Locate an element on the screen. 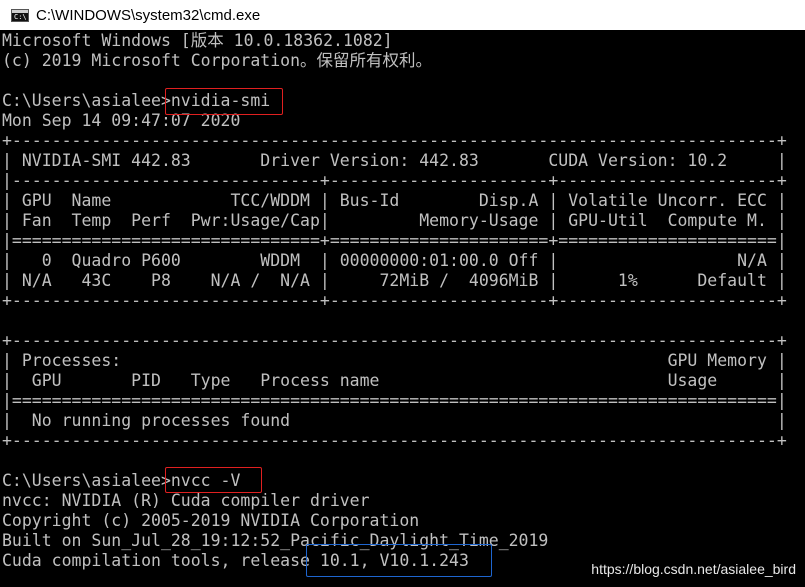 Image resolution: width=805 pixels, height=587 pixels. cmd-icon: C:\ is located at coordinates (20, 15).